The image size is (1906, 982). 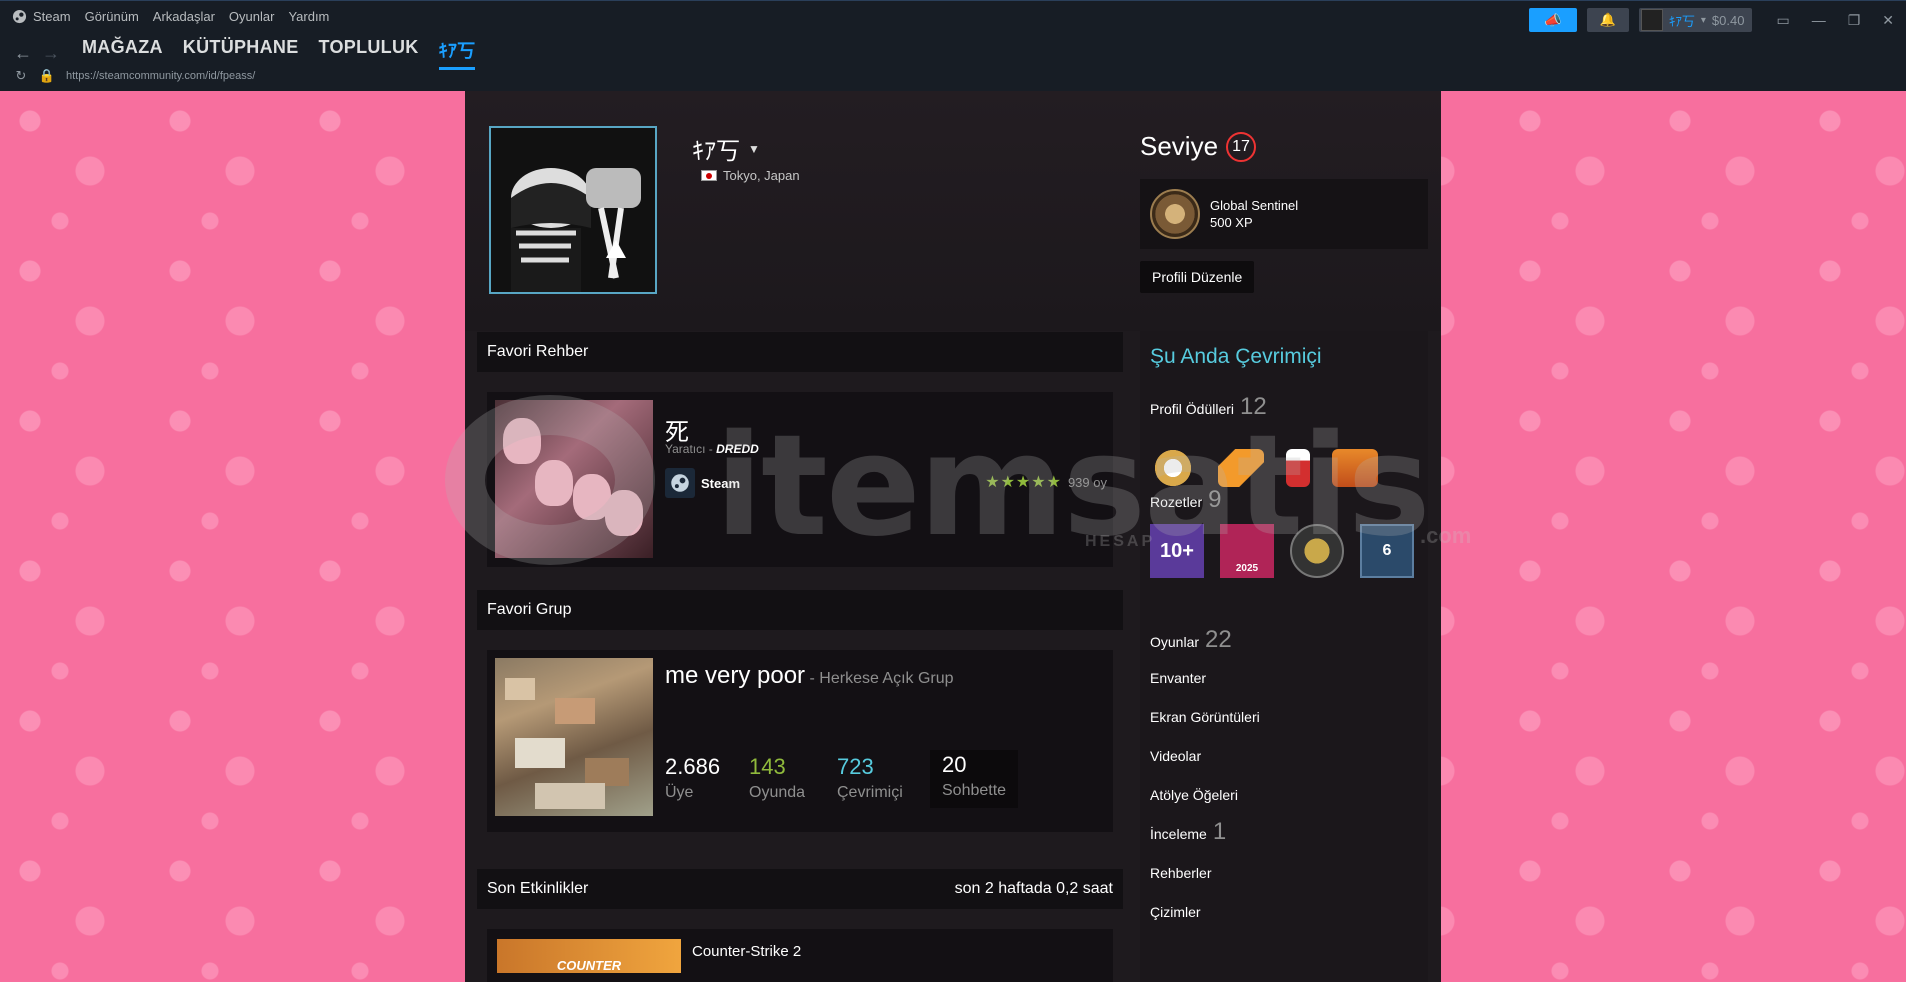 I want to click on online-status: Şu Anda Çevrimiçi, so click(x=1236, y=356).